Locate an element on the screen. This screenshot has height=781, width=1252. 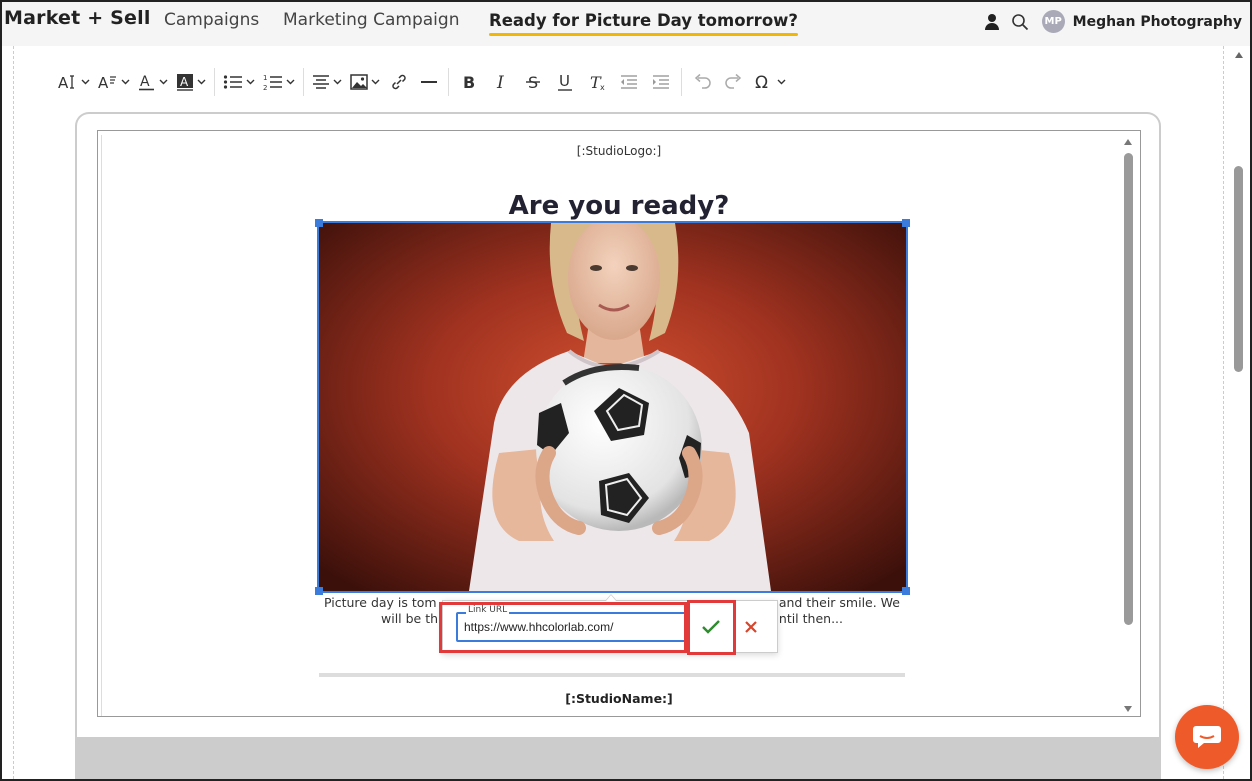
outdent-icon is located at coordinates (629, 82).